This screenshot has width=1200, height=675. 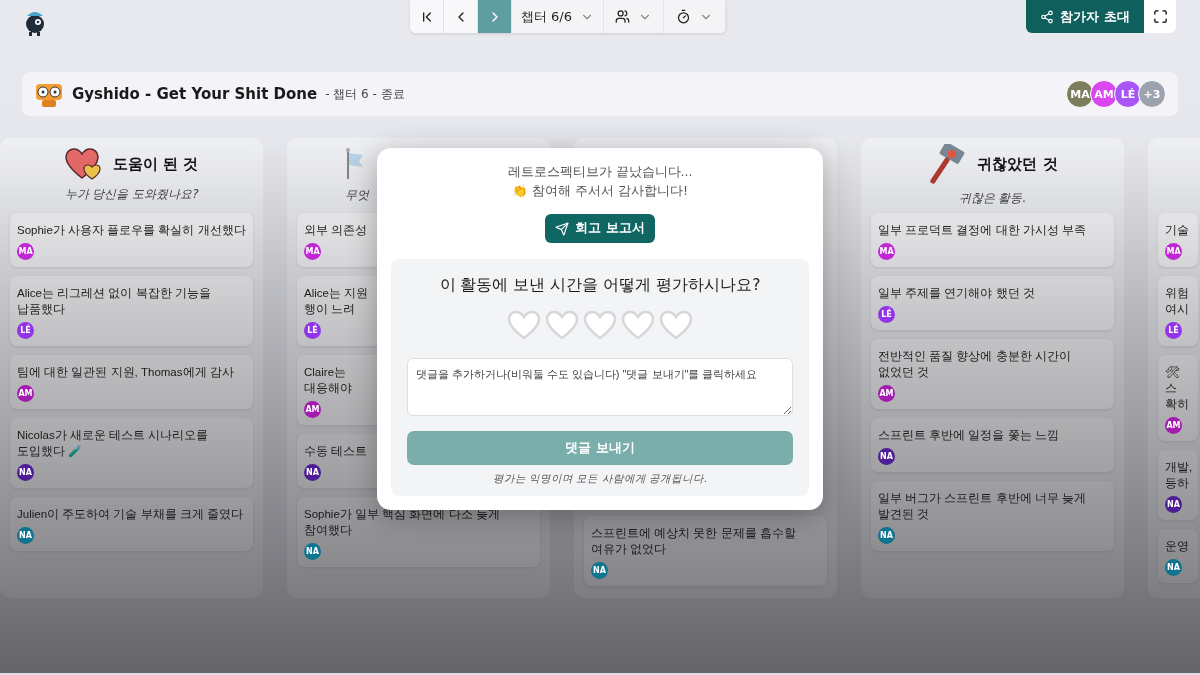 What do you see at coordinates (600, 285) in the screenshot?
I see `rating-question: 이 활동에 보낸 시간을 어떻게 평가하시나요?` at bounding box center [600, 285].